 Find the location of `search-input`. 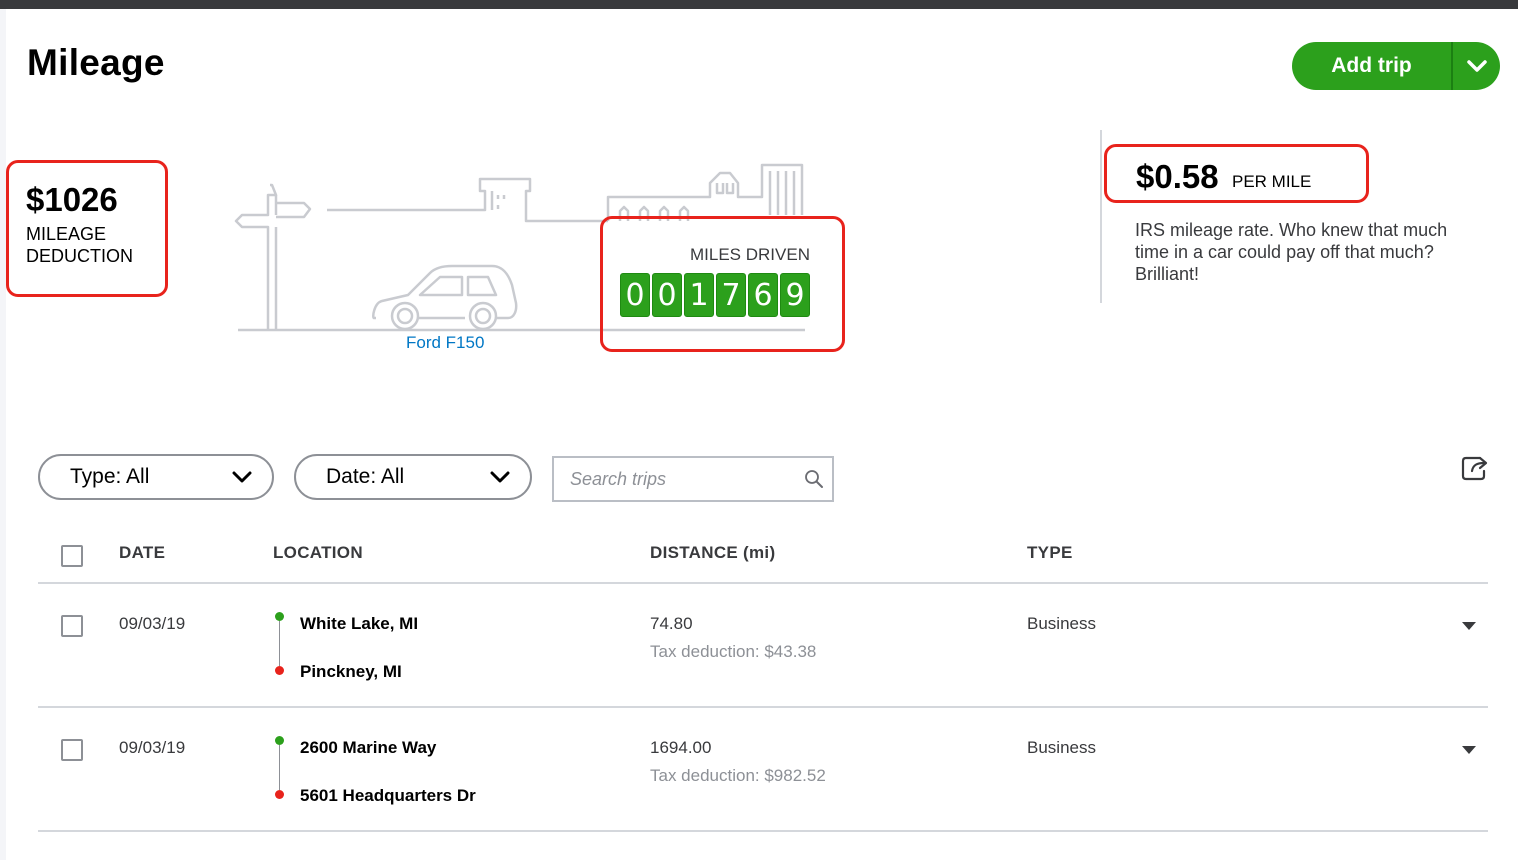

search-input is located at coordinates (680, 479).